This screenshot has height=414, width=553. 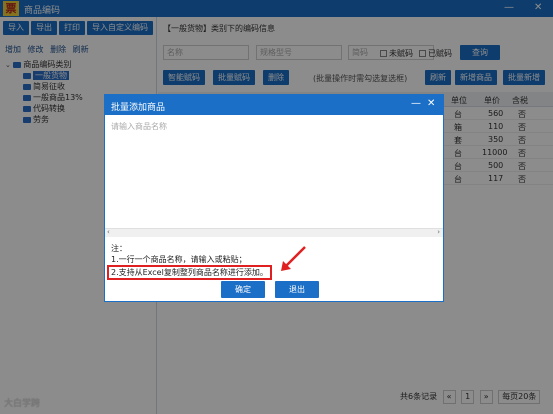 I want to click on confirm-button: 确定, so click(x=243, y=289).